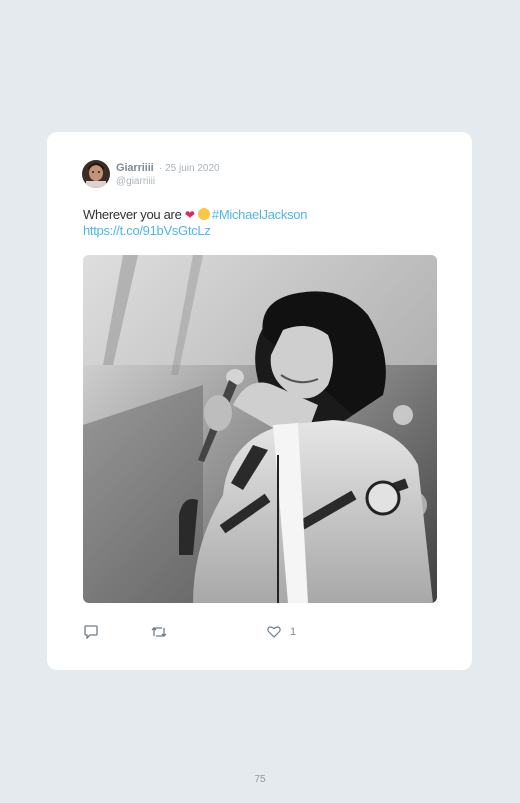  I want to click on retweet-icon, so click(159, 632).